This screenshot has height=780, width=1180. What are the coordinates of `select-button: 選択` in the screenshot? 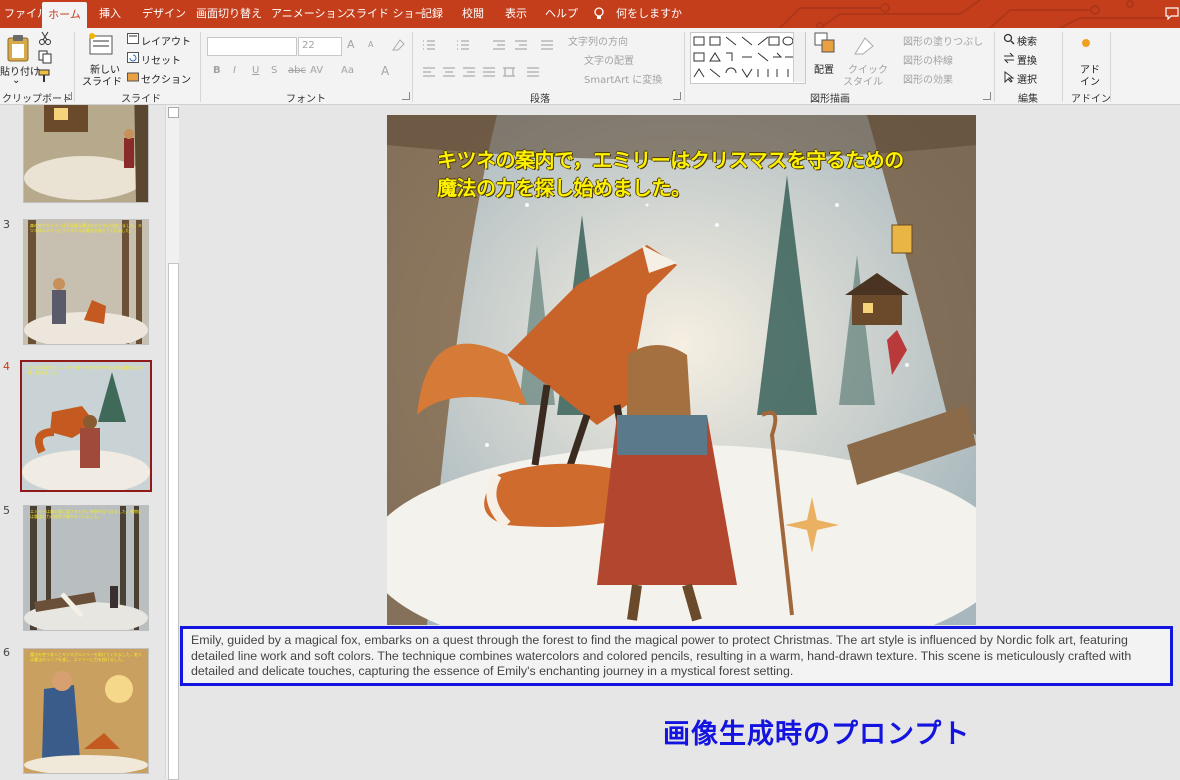 It's located at (1027, 78).